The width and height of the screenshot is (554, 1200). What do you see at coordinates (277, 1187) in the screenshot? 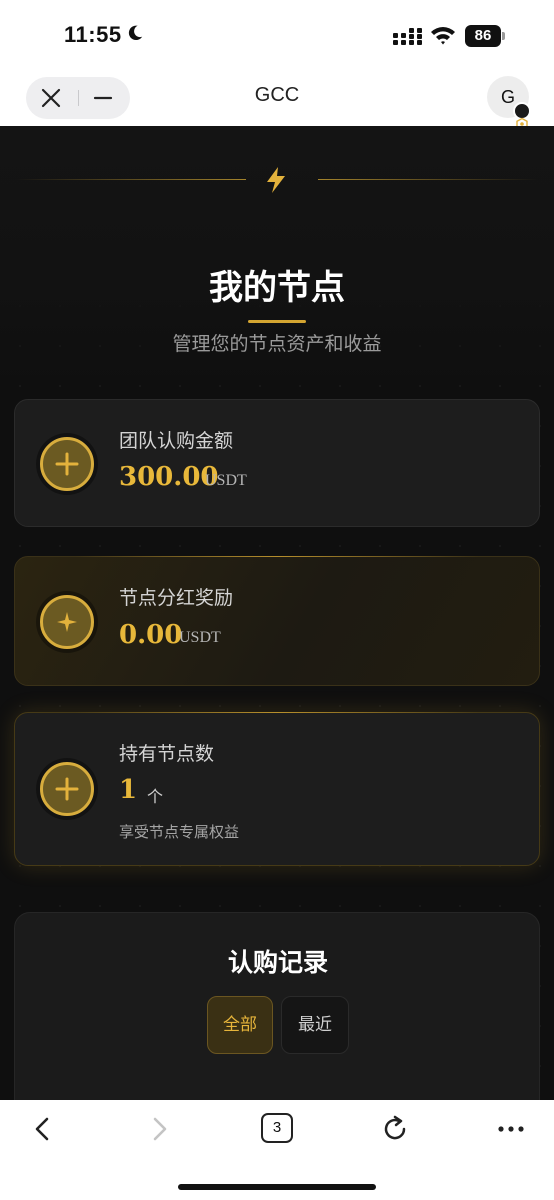
I see `home-indicator` at bounding box center [277, 1187].